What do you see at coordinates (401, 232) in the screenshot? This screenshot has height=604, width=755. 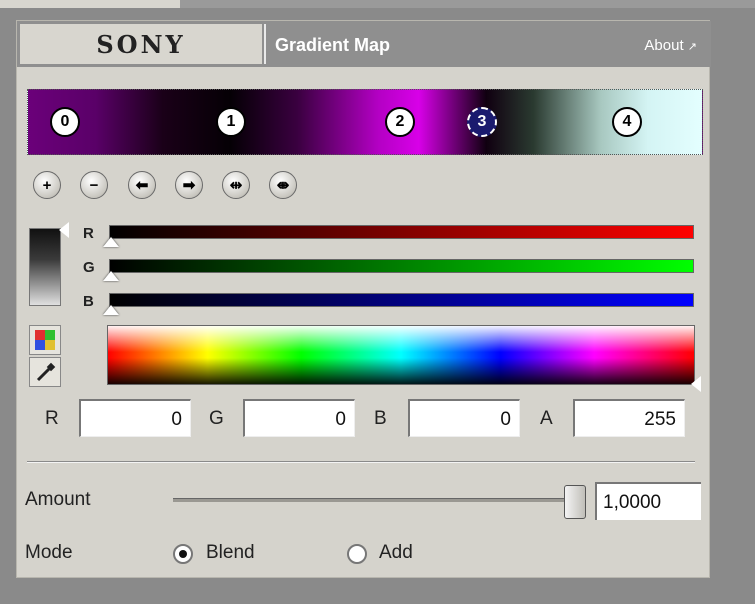 I see `red-channel-slider` at bounding box center [401, 232].